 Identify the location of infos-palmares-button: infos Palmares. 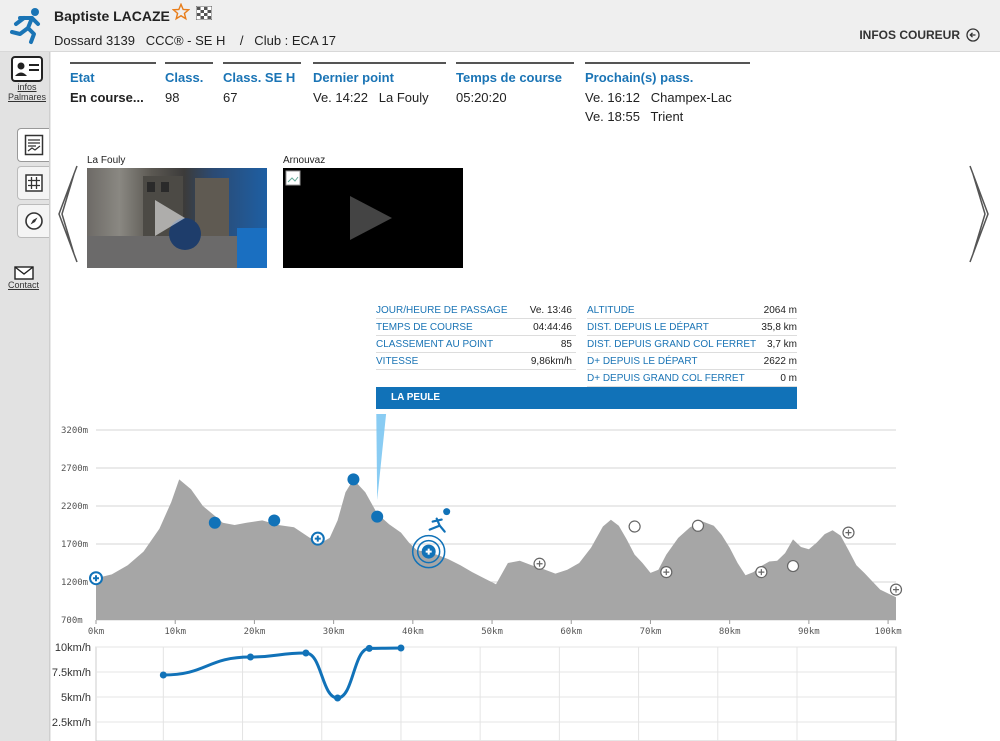
(27, 79).